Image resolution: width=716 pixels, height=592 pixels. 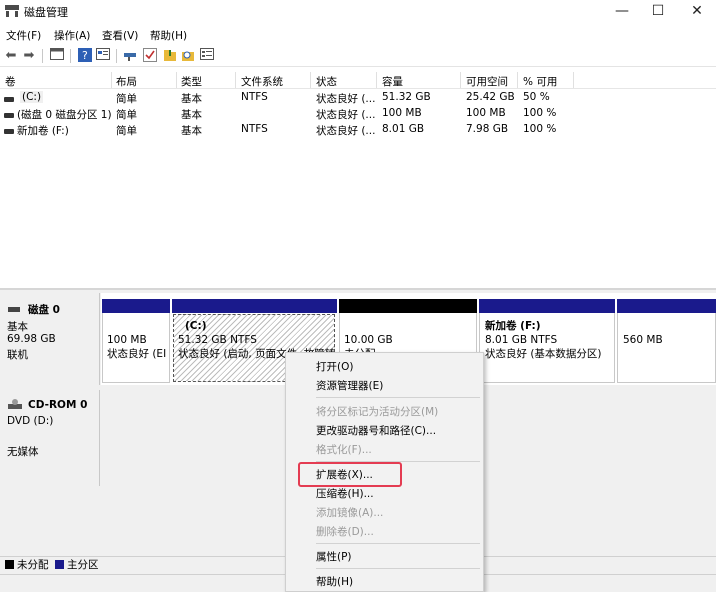 I want to click on partition-title: (C:), so click(x=196, y=326).